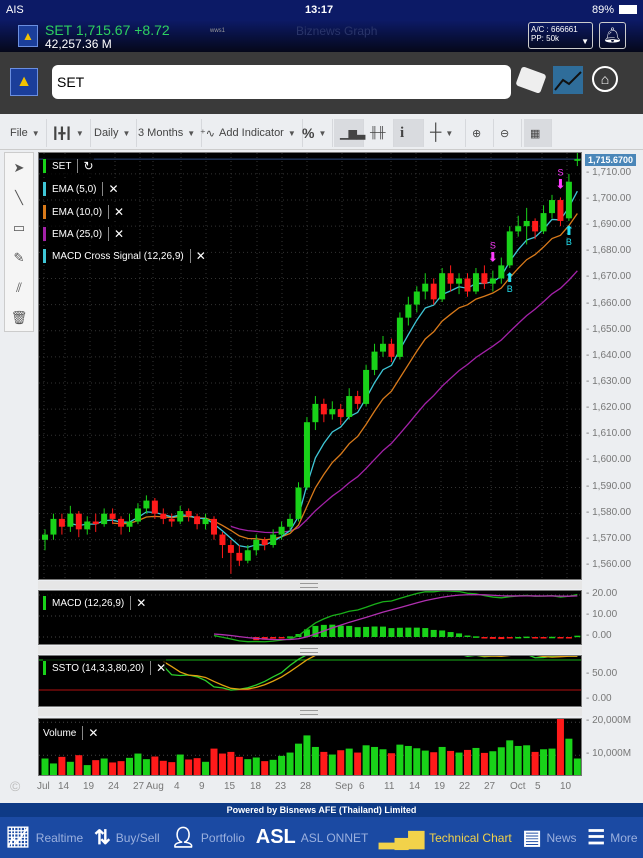  Describe the element at coordinates (202, 786) in the screenshot. I see `date-tick: 9` at that location.